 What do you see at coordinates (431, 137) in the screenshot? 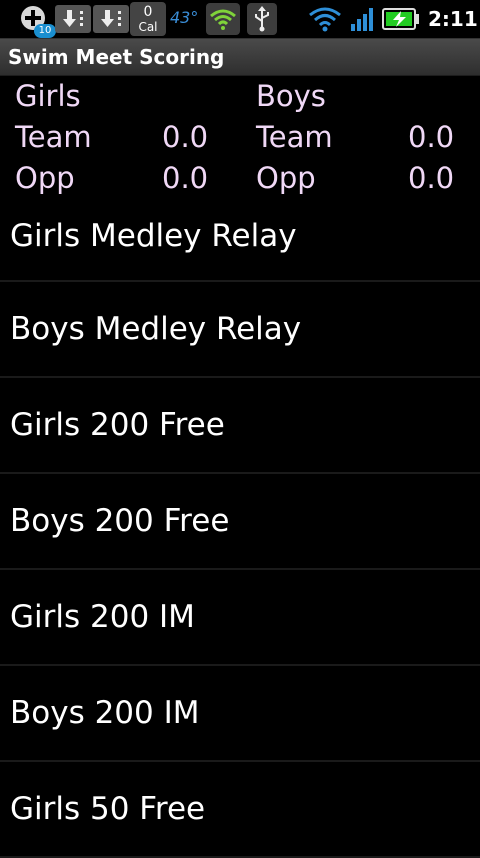
I see `boys-team-score: 0.0` at bounding box center [431, 137].